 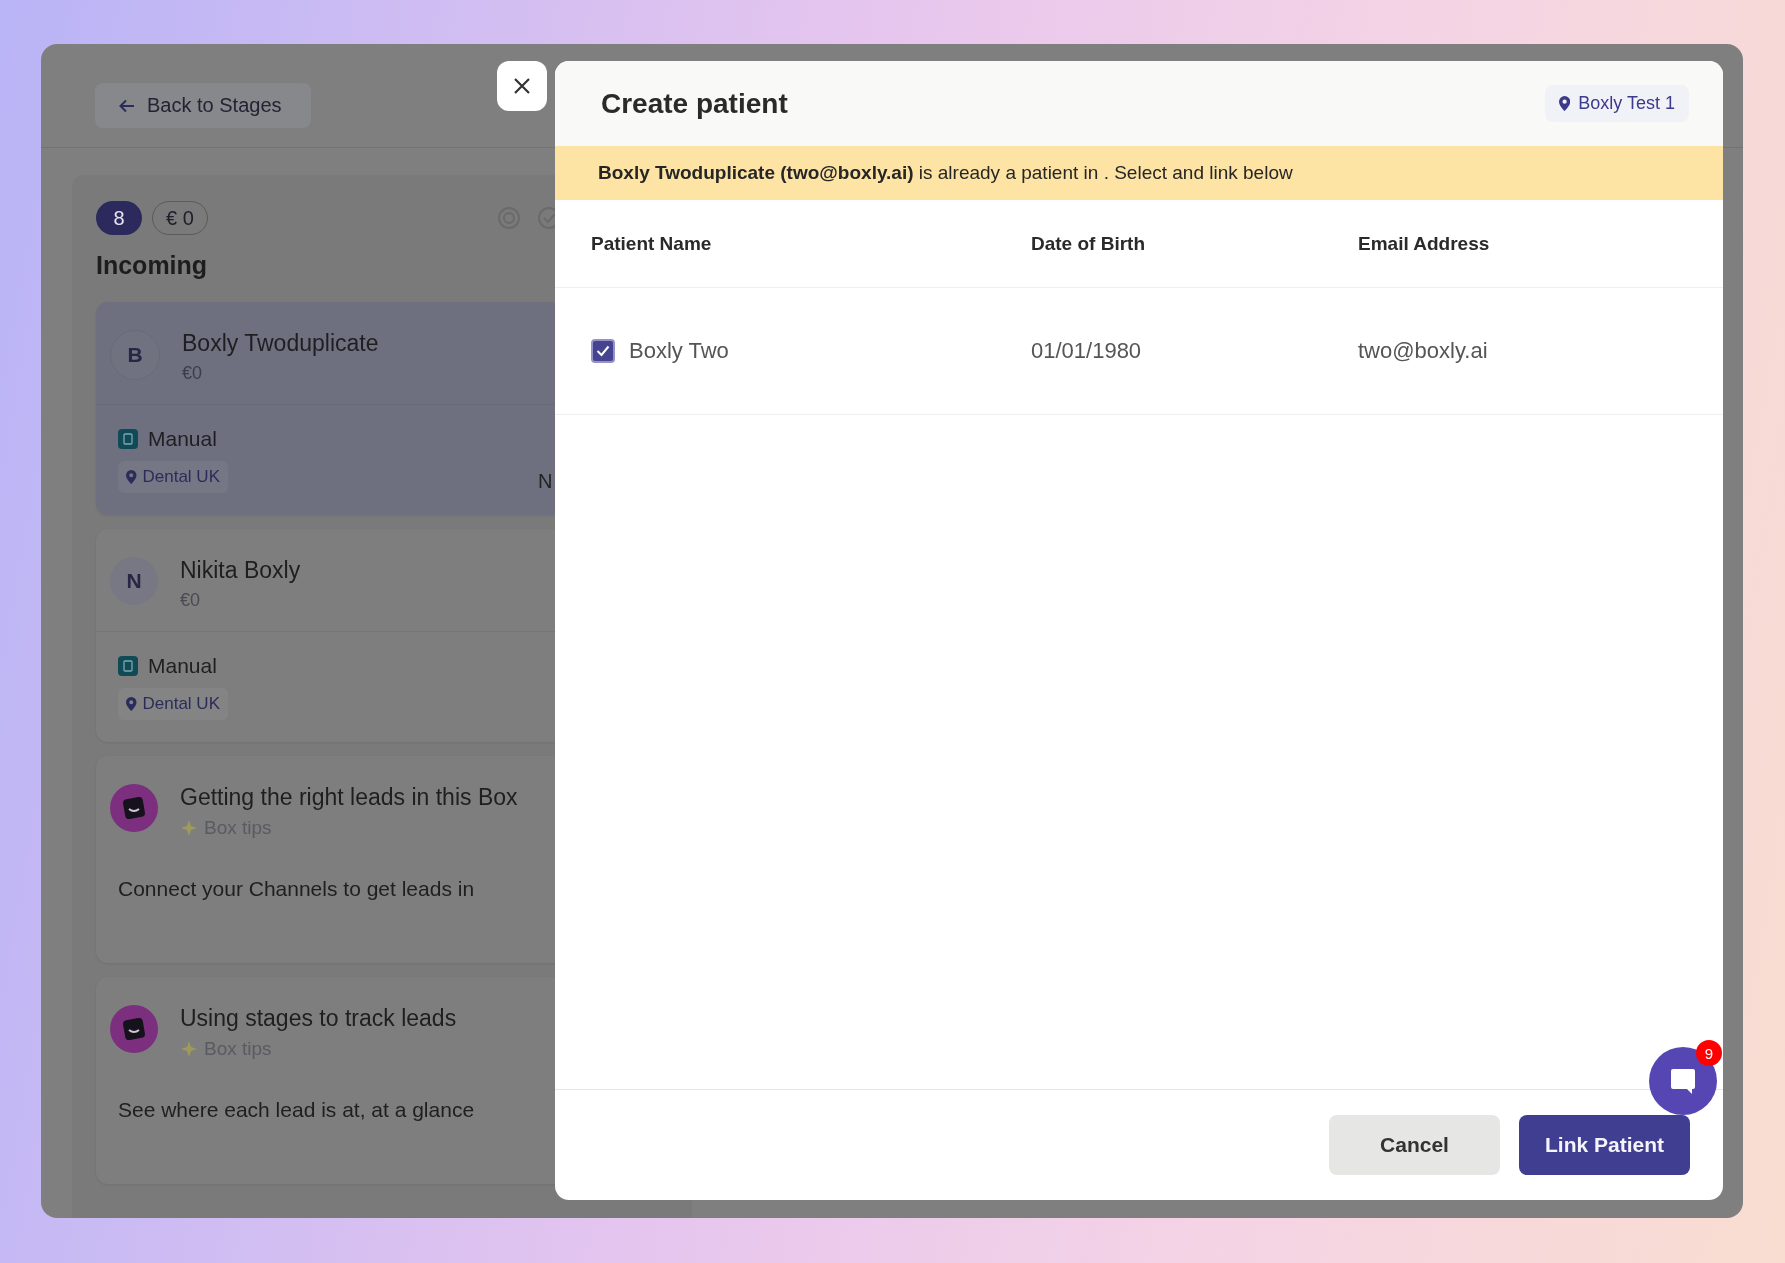 I want to click on stage-title: Incoming, so click(x=152, y=265).